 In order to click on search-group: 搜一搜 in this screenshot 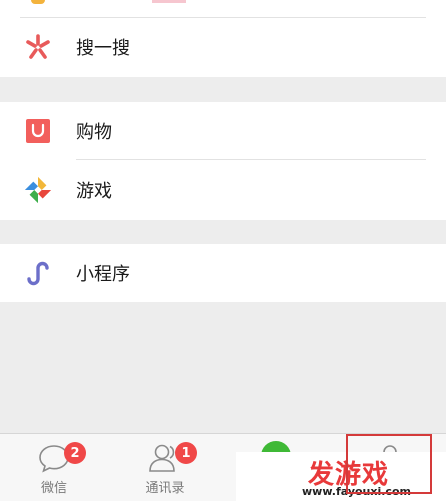, I will do `click(223, 47)`.